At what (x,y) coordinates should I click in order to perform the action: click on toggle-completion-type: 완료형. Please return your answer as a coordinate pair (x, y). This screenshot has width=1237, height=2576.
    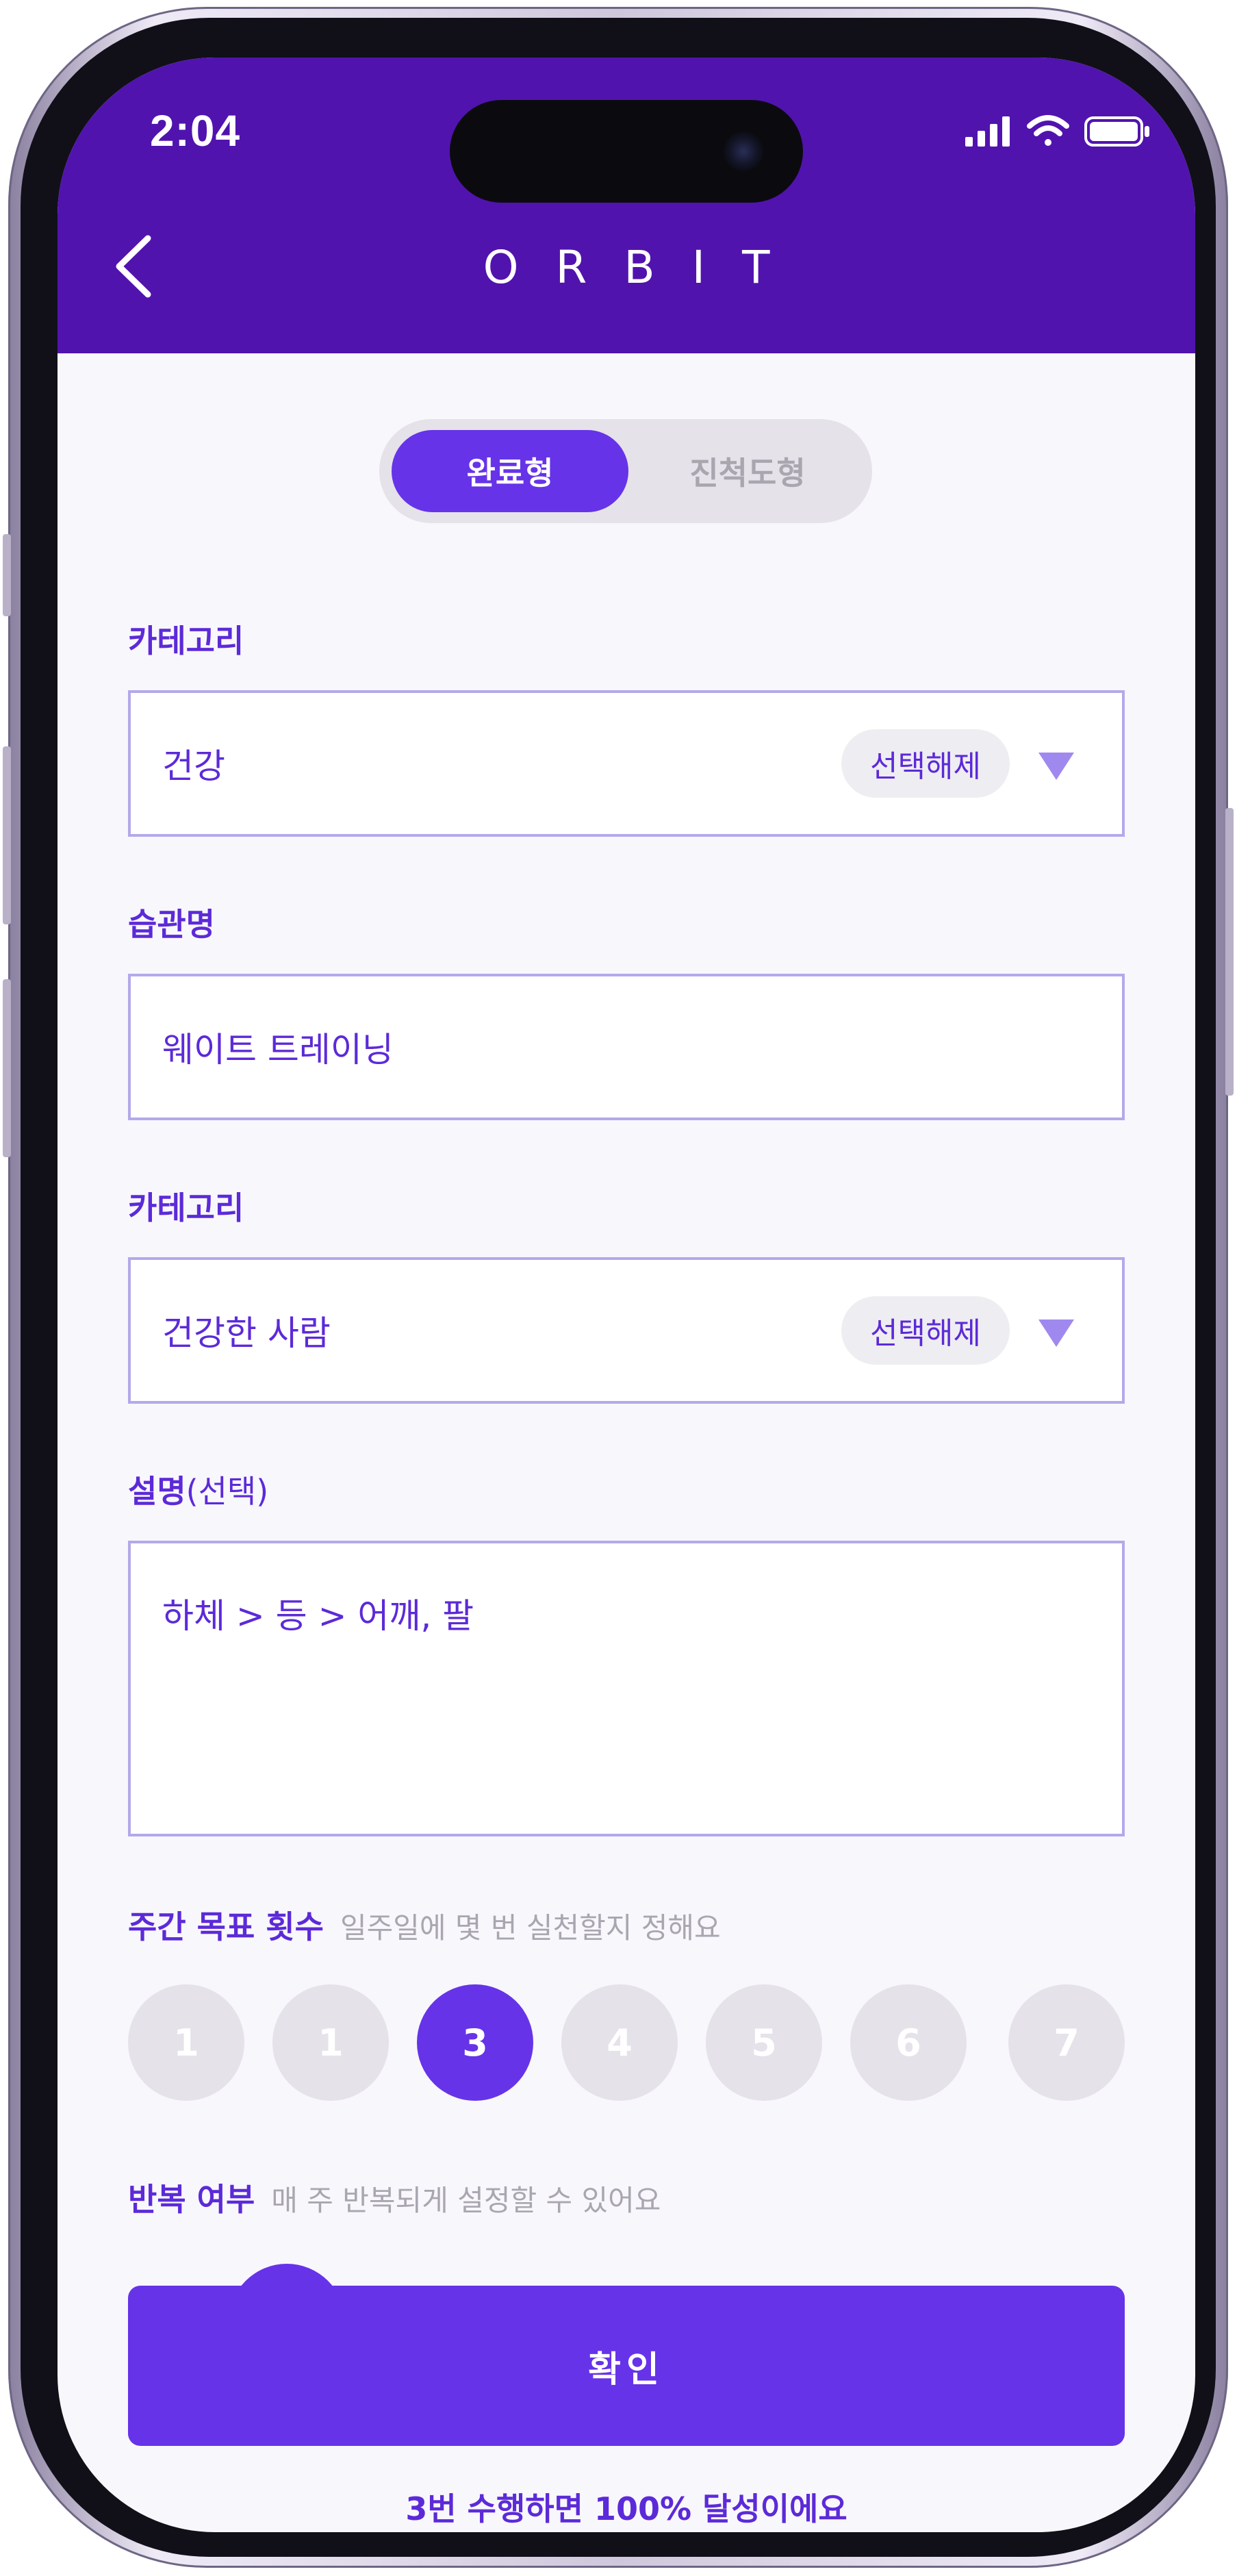
    Looking at the image, I should click on (510, 471).